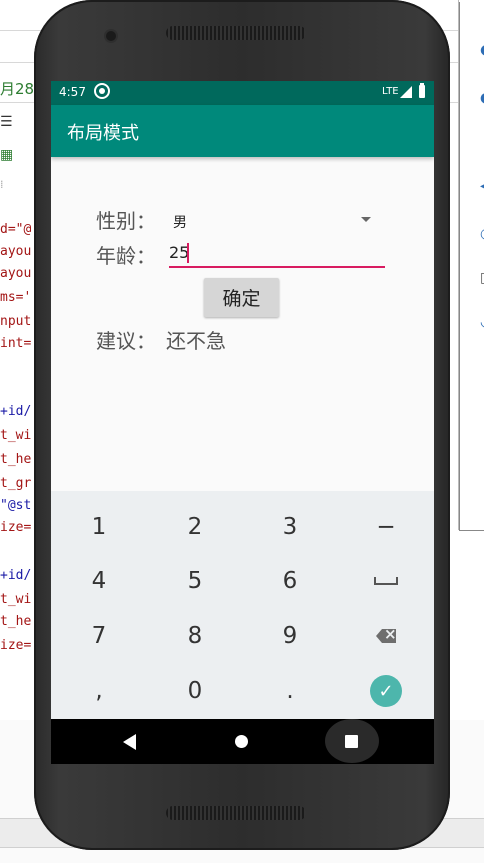 The width and height of the screenshot is (484, 863). What do you see at coordinates (351, 741) in the screenshot?
I see `recents-icon` at bounding box center [351, 741].